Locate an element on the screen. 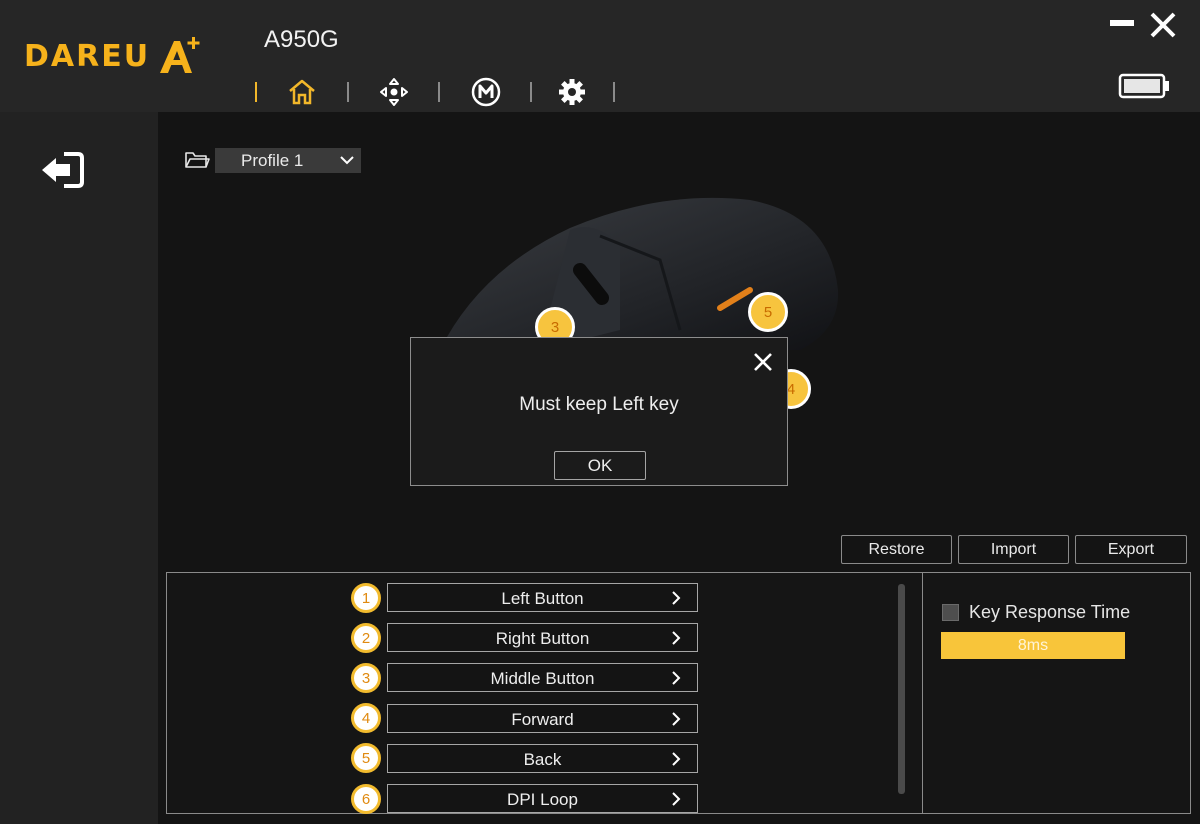 The image size is (1200, 824). title-bar: DAREU A950G is located at coordinates (600, 56).